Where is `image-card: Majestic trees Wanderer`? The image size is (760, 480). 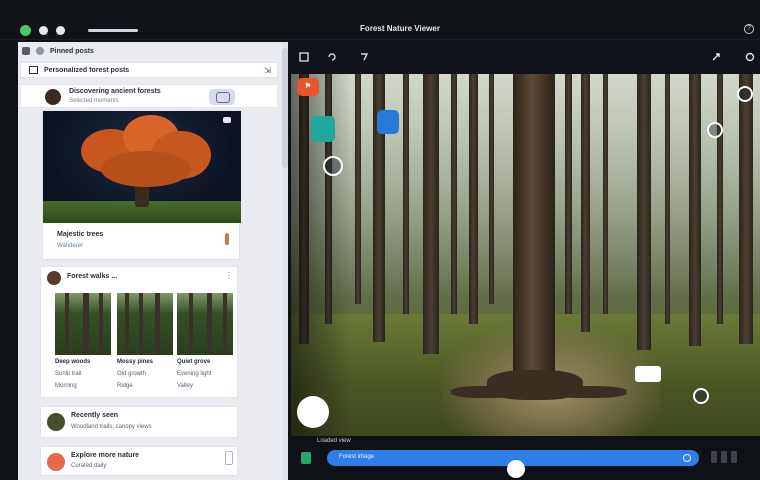
image-card: Majestic trees Wanderer is located at coordinates (141, 185).